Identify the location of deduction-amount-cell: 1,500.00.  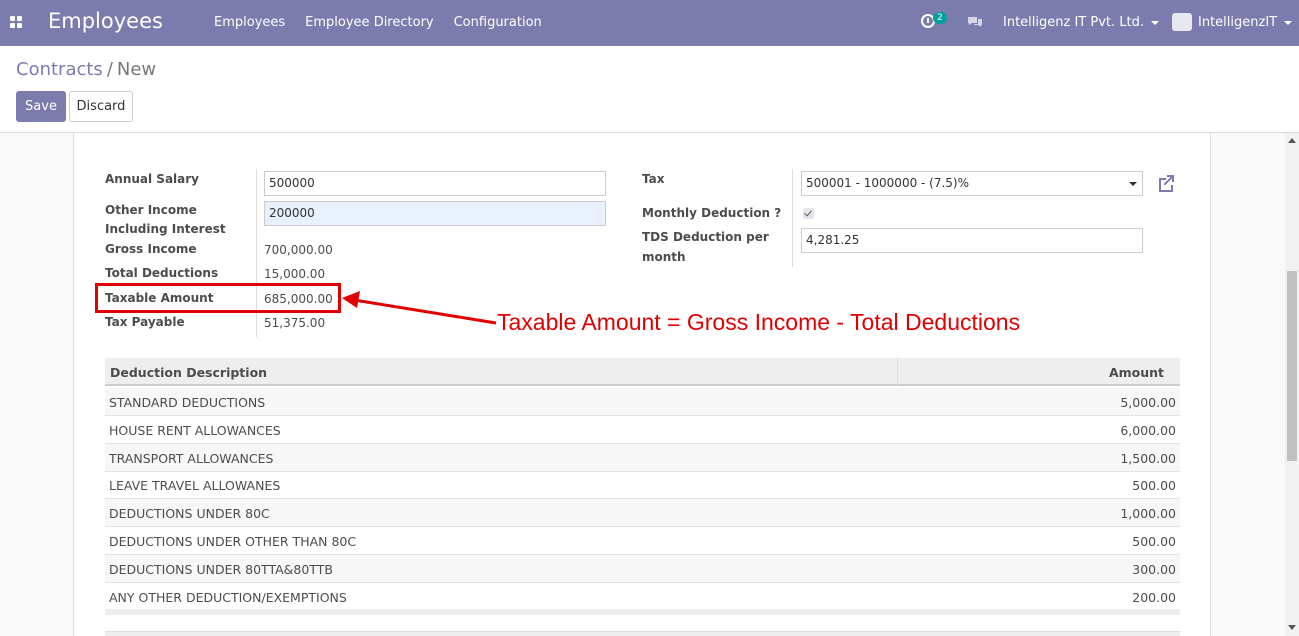
(1148, 458).